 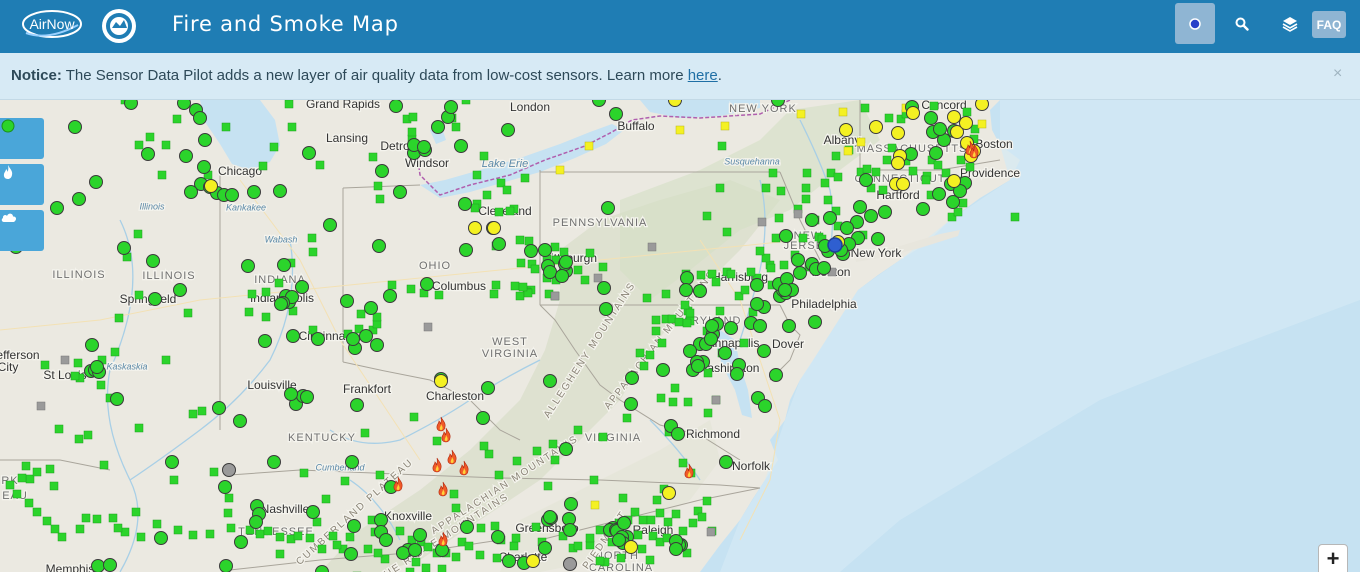 I want to click on monitor-marker-moderate, so click(x=475, y=228).